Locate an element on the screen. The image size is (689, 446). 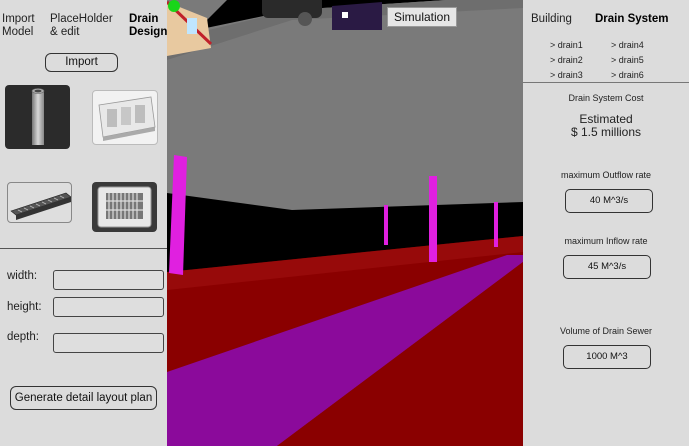
grate-drain-thumbnail is located at coordinates (124, 207).